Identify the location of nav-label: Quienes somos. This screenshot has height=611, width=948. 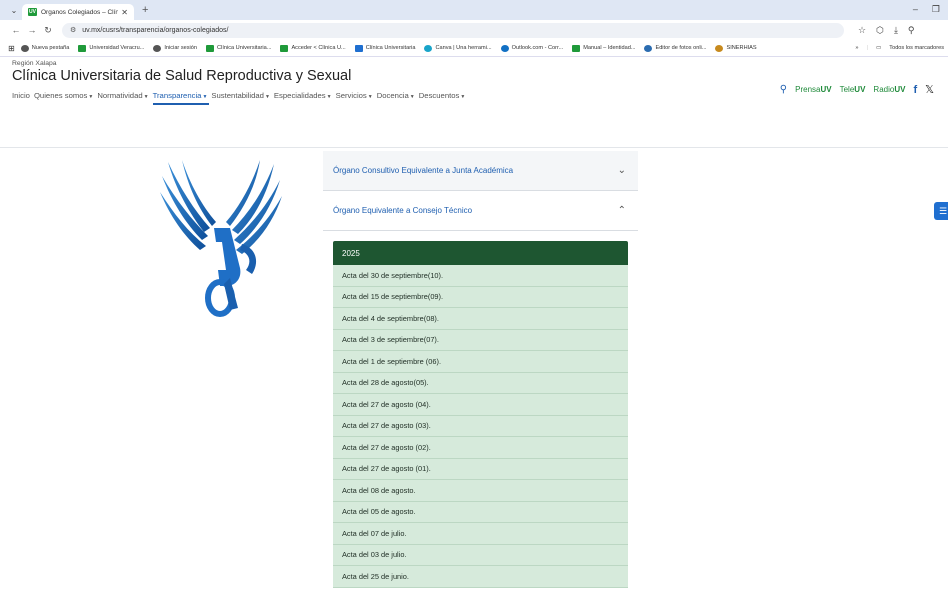
(60, 95).